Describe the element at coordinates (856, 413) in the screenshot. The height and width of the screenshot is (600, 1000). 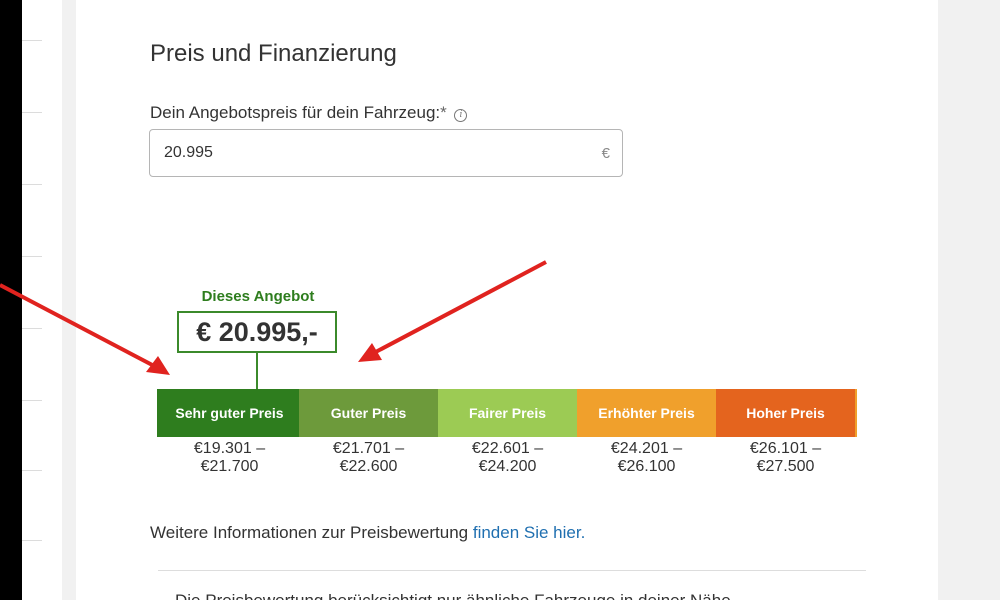
I see `rating-bar-right-edge` at that location.